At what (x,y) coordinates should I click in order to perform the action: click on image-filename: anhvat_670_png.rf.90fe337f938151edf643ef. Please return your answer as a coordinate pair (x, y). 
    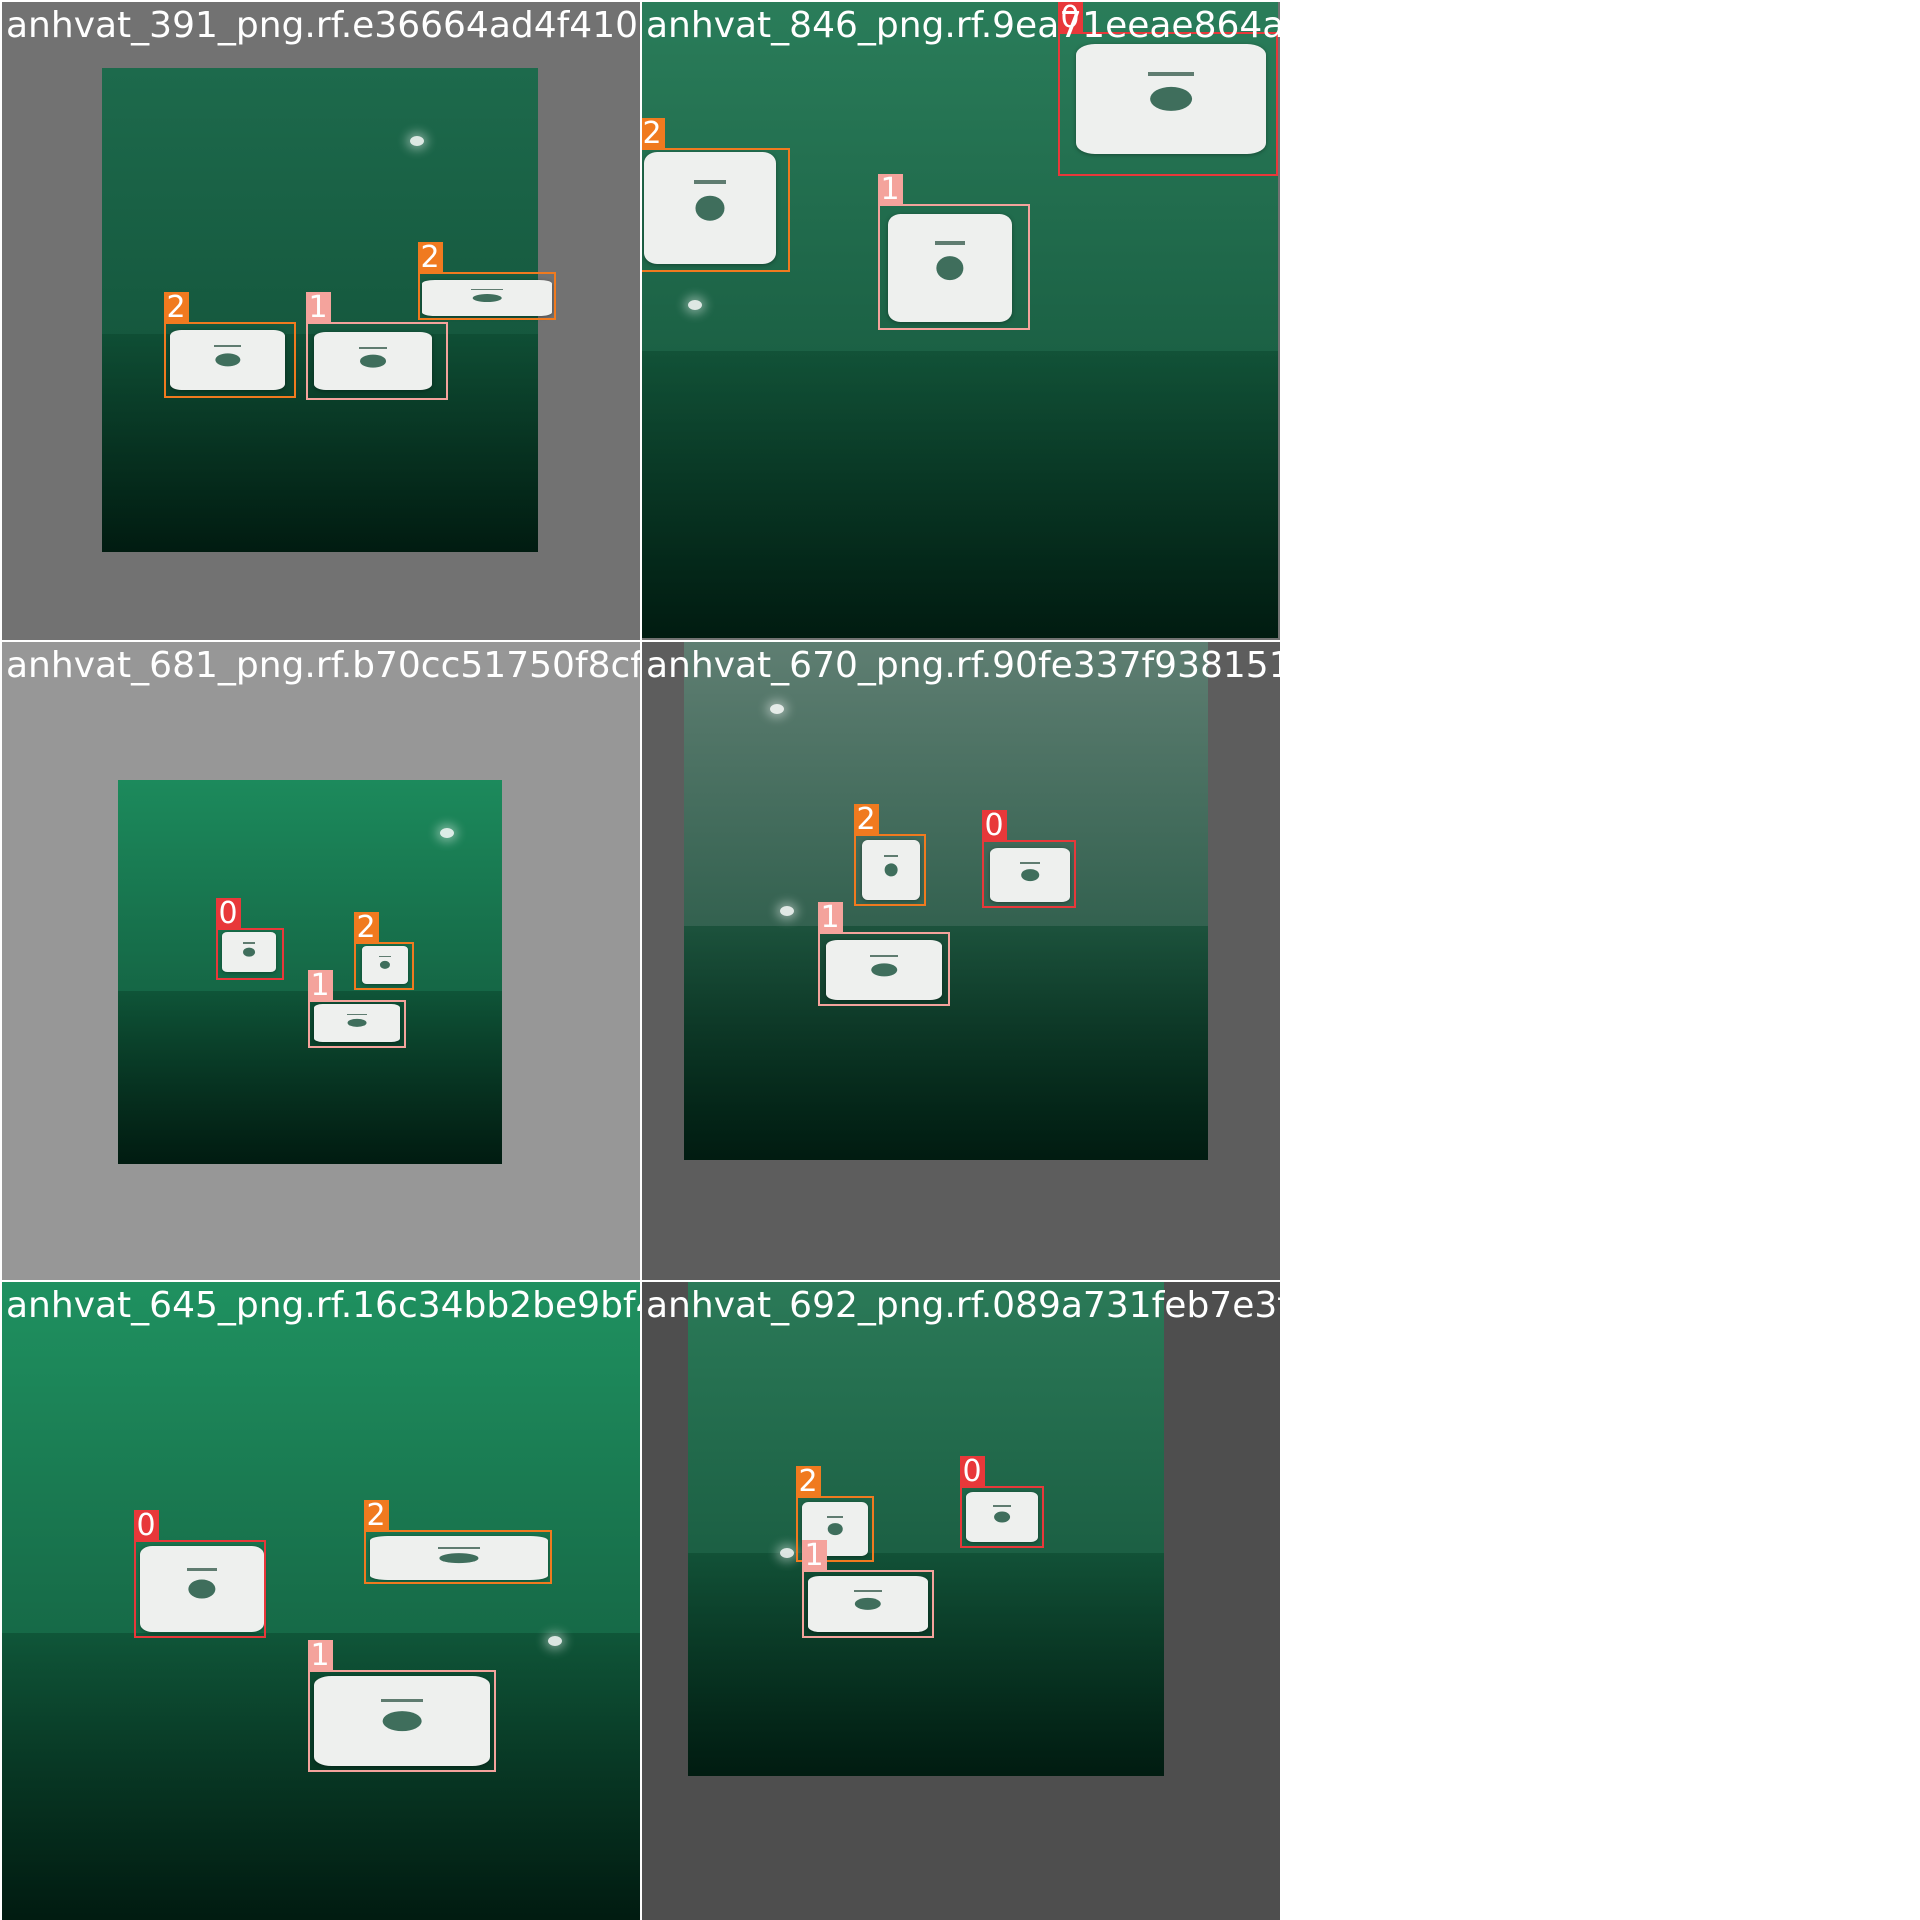
    Looking at the image, I should click on (1049, 665).